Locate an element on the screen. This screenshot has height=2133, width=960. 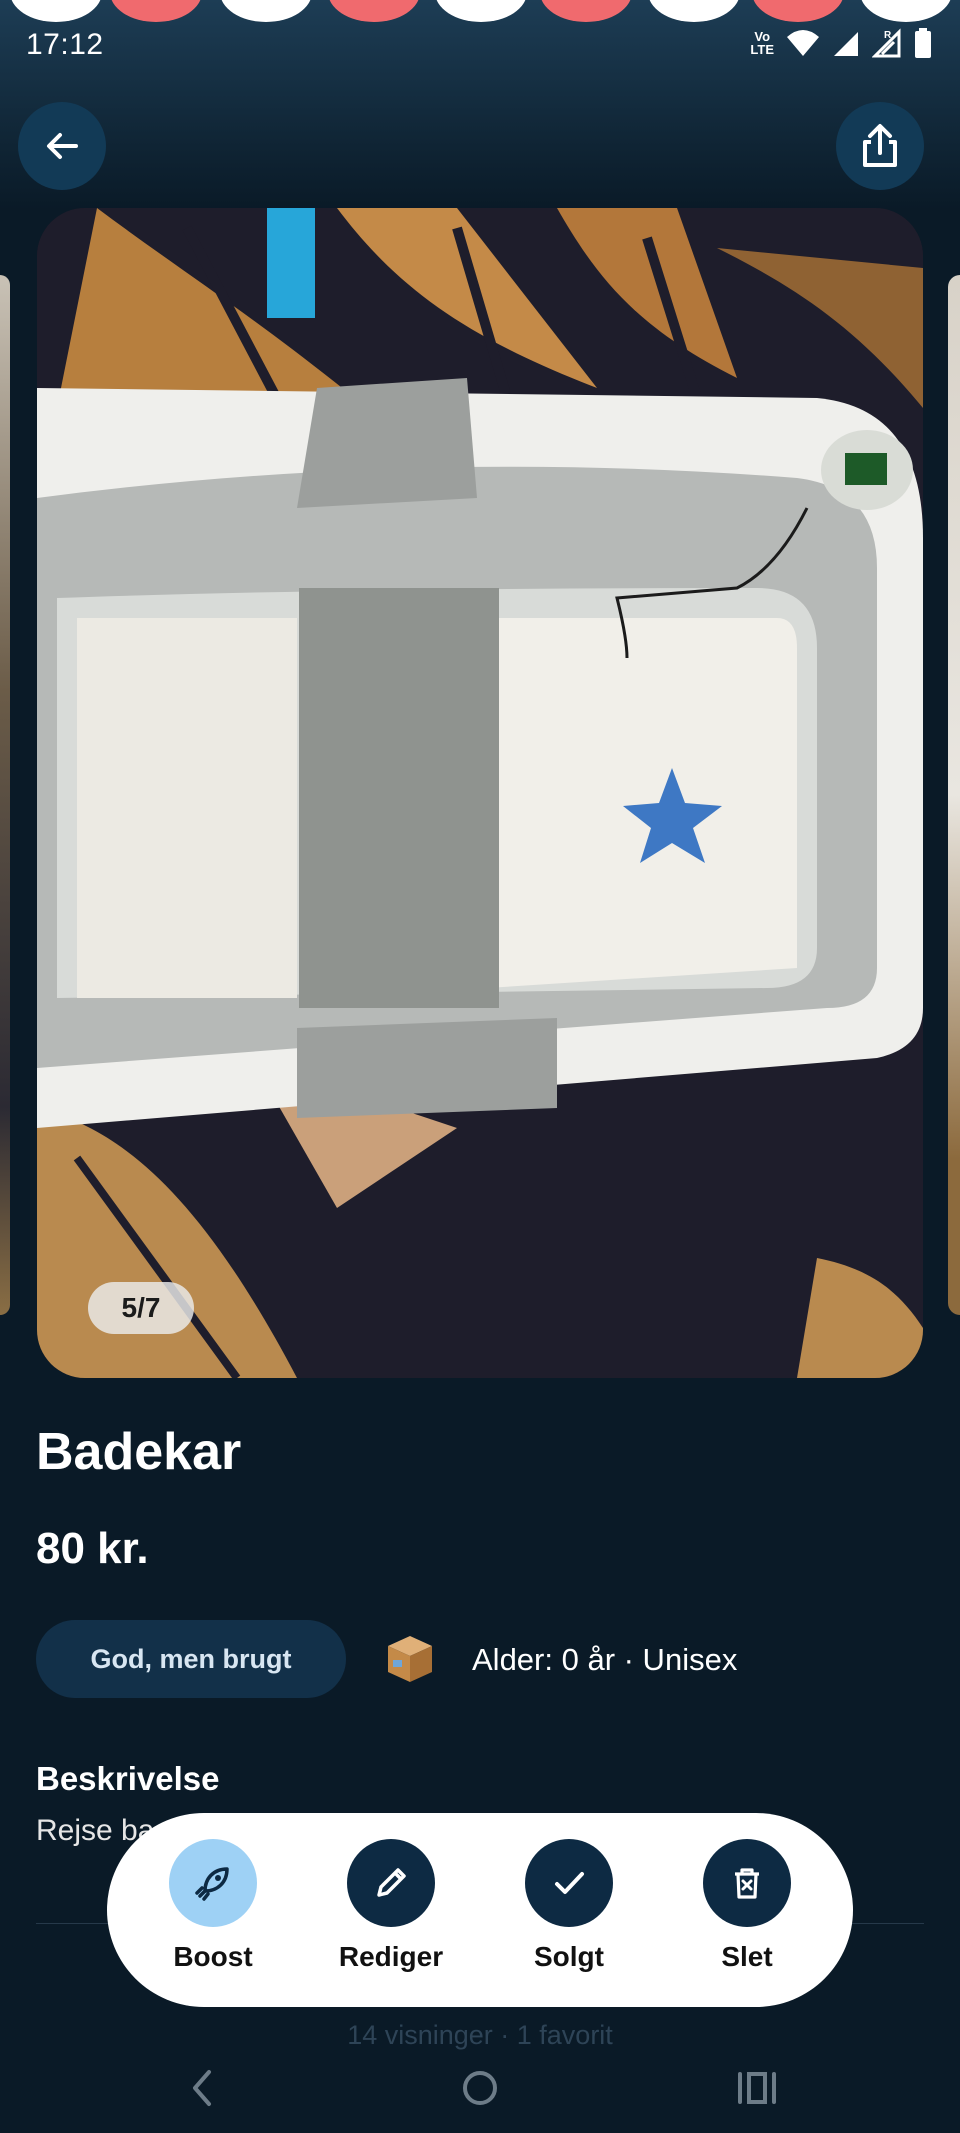
nav-back-button is located at coordinates (202, 2088).